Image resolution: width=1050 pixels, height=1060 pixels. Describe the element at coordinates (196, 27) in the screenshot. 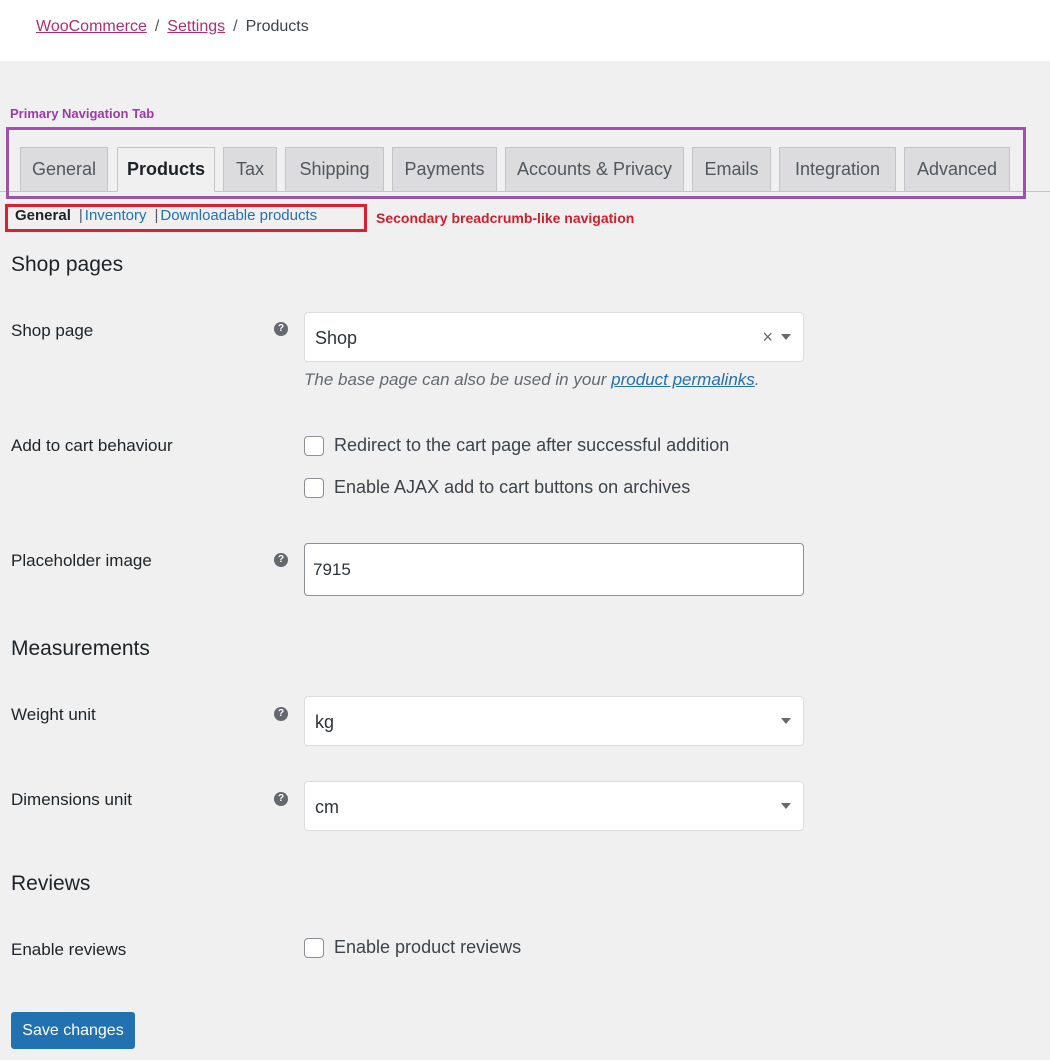

I see `breadcrumb-settings-link: Settings` at that location.